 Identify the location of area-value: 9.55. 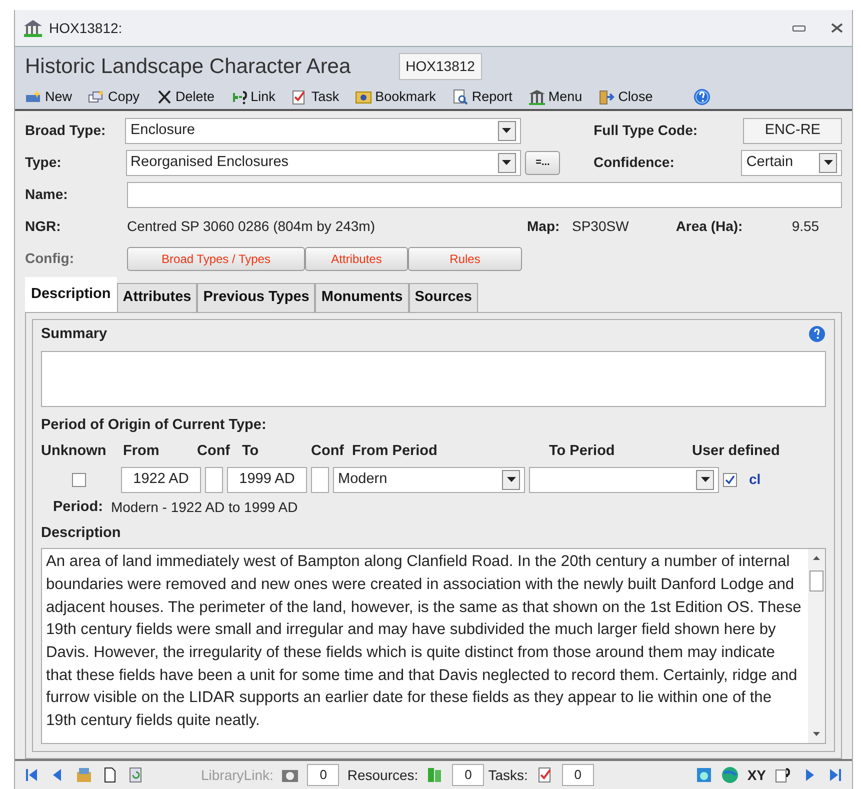
(806, 226).